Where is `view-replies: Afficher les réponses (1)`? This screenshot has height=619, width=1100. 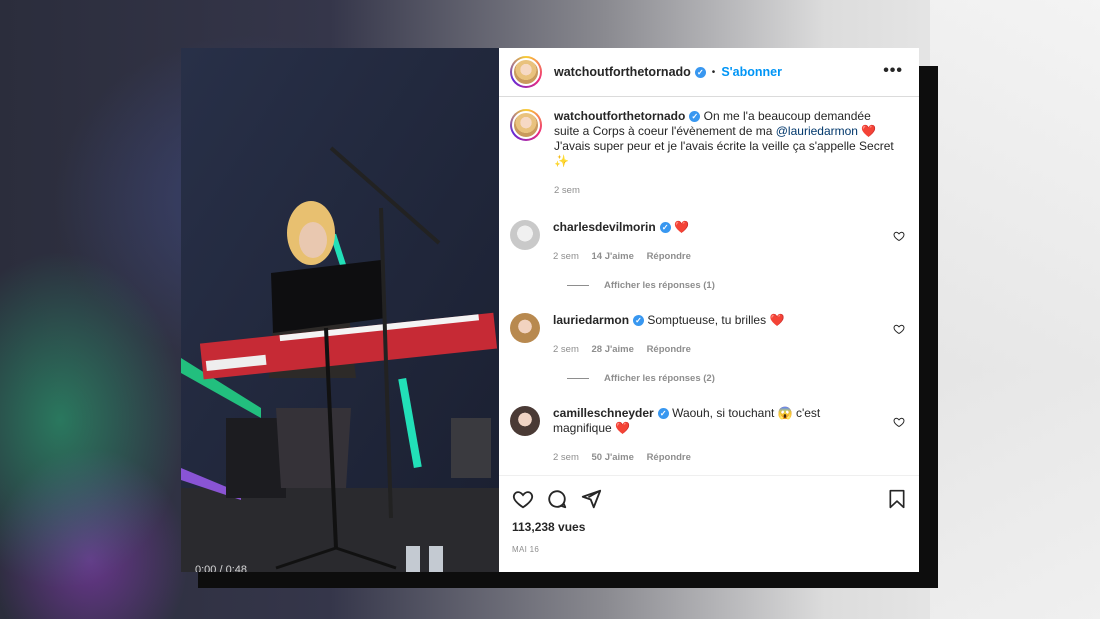 view-replies: Afficher les réponses (1) is located at coordinates (736, 285).